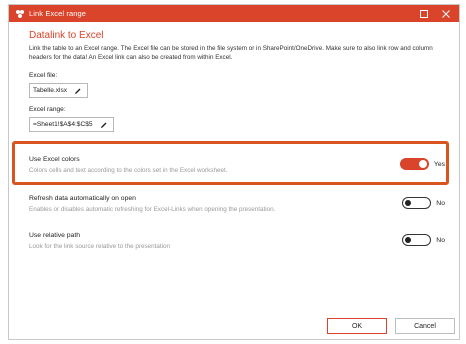  I want to click on excel-range-value: =Sheet1!$A$4:$C$5, so click(63, 124).